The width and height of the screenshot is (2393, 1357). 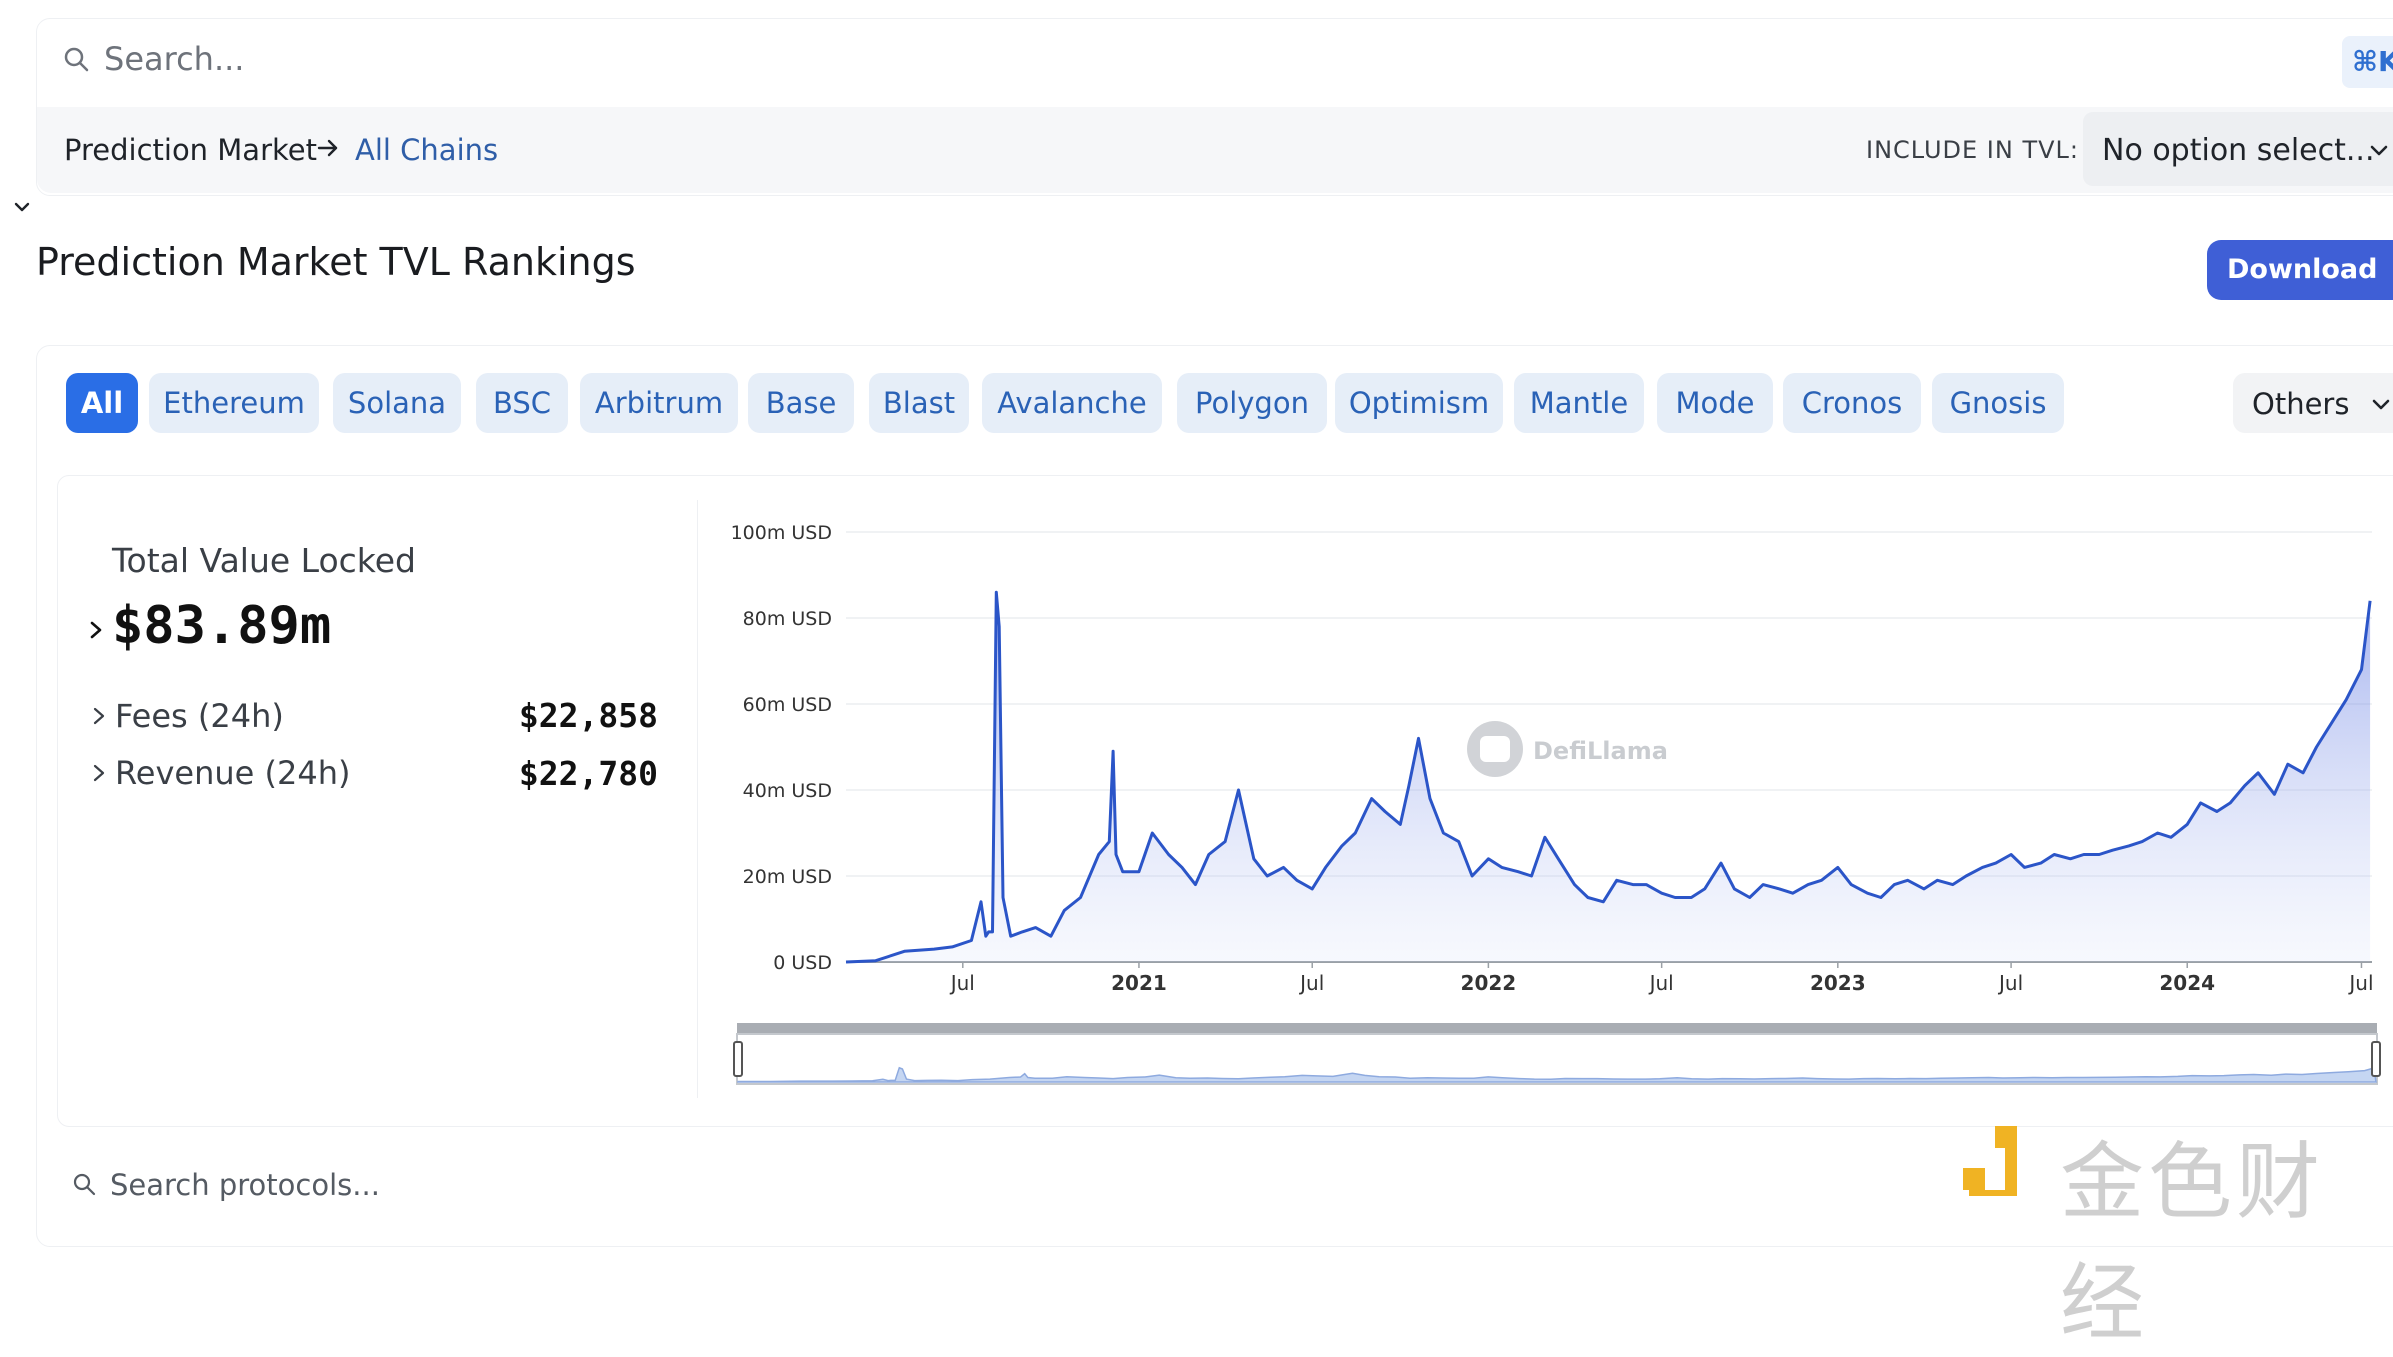 What do you see at coordinates (588, 715) in the screenshot?
I see `fees-value: $22,858` at bounding box center [588, 715].